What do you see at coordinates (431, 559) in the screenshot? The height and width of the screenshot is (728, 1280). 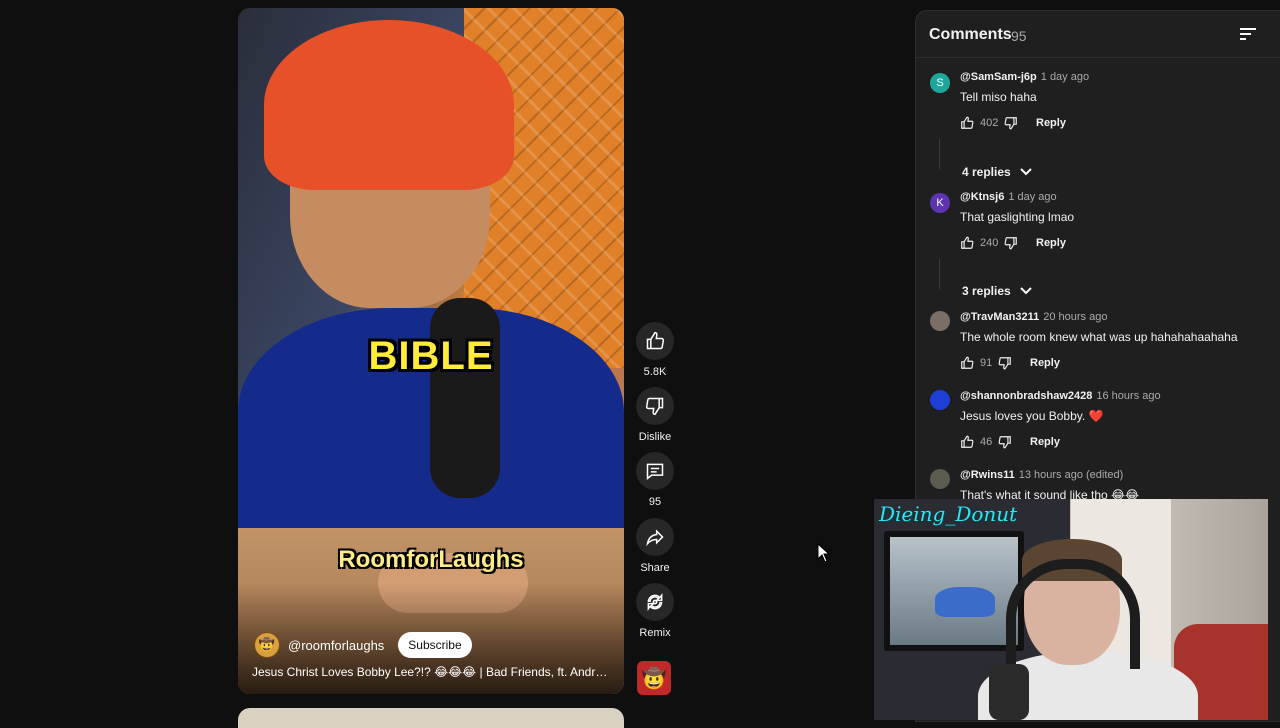 I see `video-watermark: RoomforLaughs` at bounding box center [431, 559].